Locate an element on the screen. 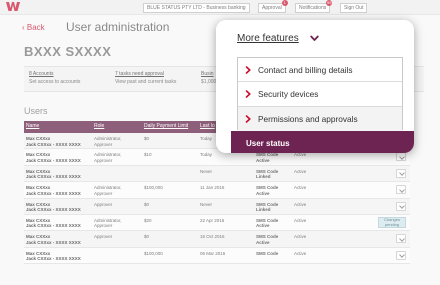 Image resolution: width=440 pixels, height=285 pixels. menu-item-security-devices: Security devices is located at coordinates (320, 94).